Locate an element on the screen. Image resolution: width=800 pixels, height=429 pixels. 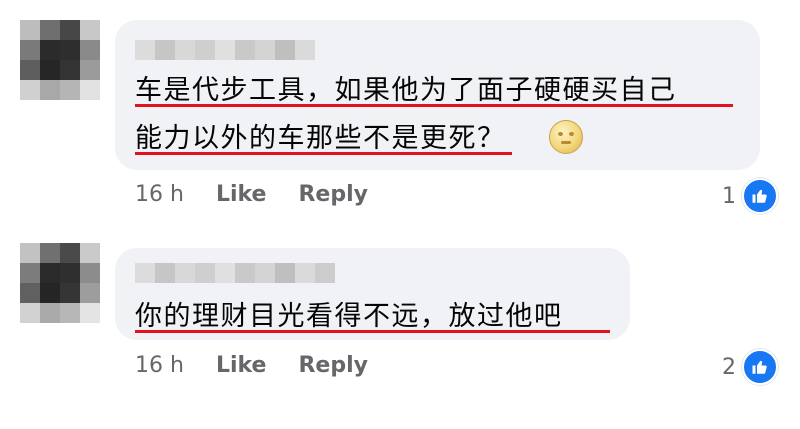
comment-text-line: 车是代步工具，如果他为了面子硬硬买自己 is located at coordinates (406, 90).